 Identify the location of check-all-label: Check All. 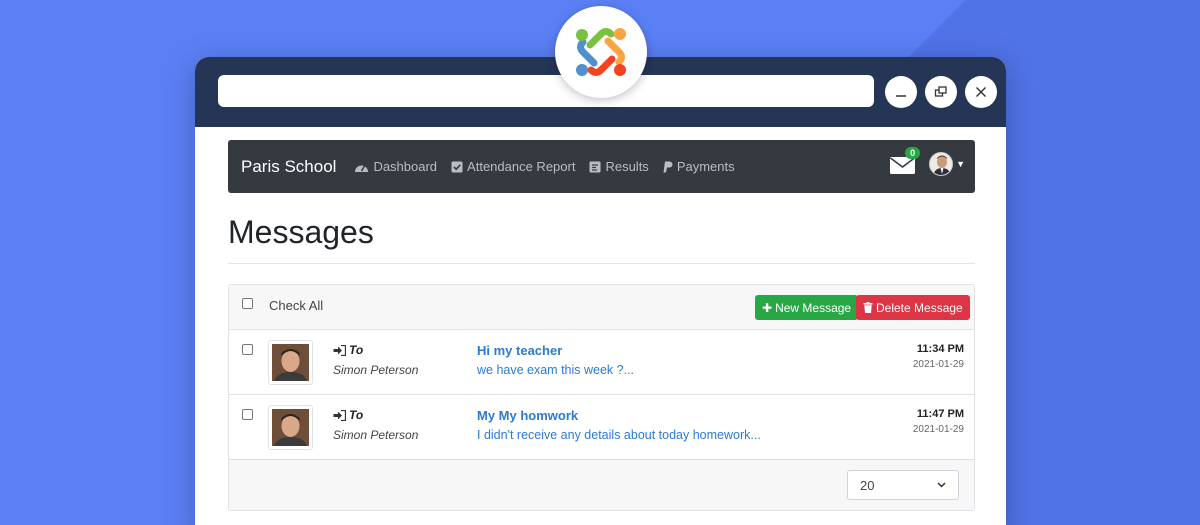
(296, 305).